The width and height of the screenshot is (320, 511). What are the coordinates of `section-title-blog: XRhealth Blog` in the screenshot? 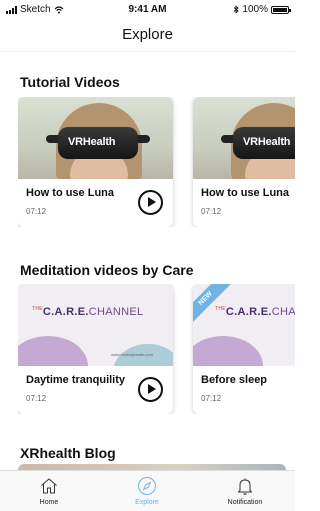 It's located at (68, 453).